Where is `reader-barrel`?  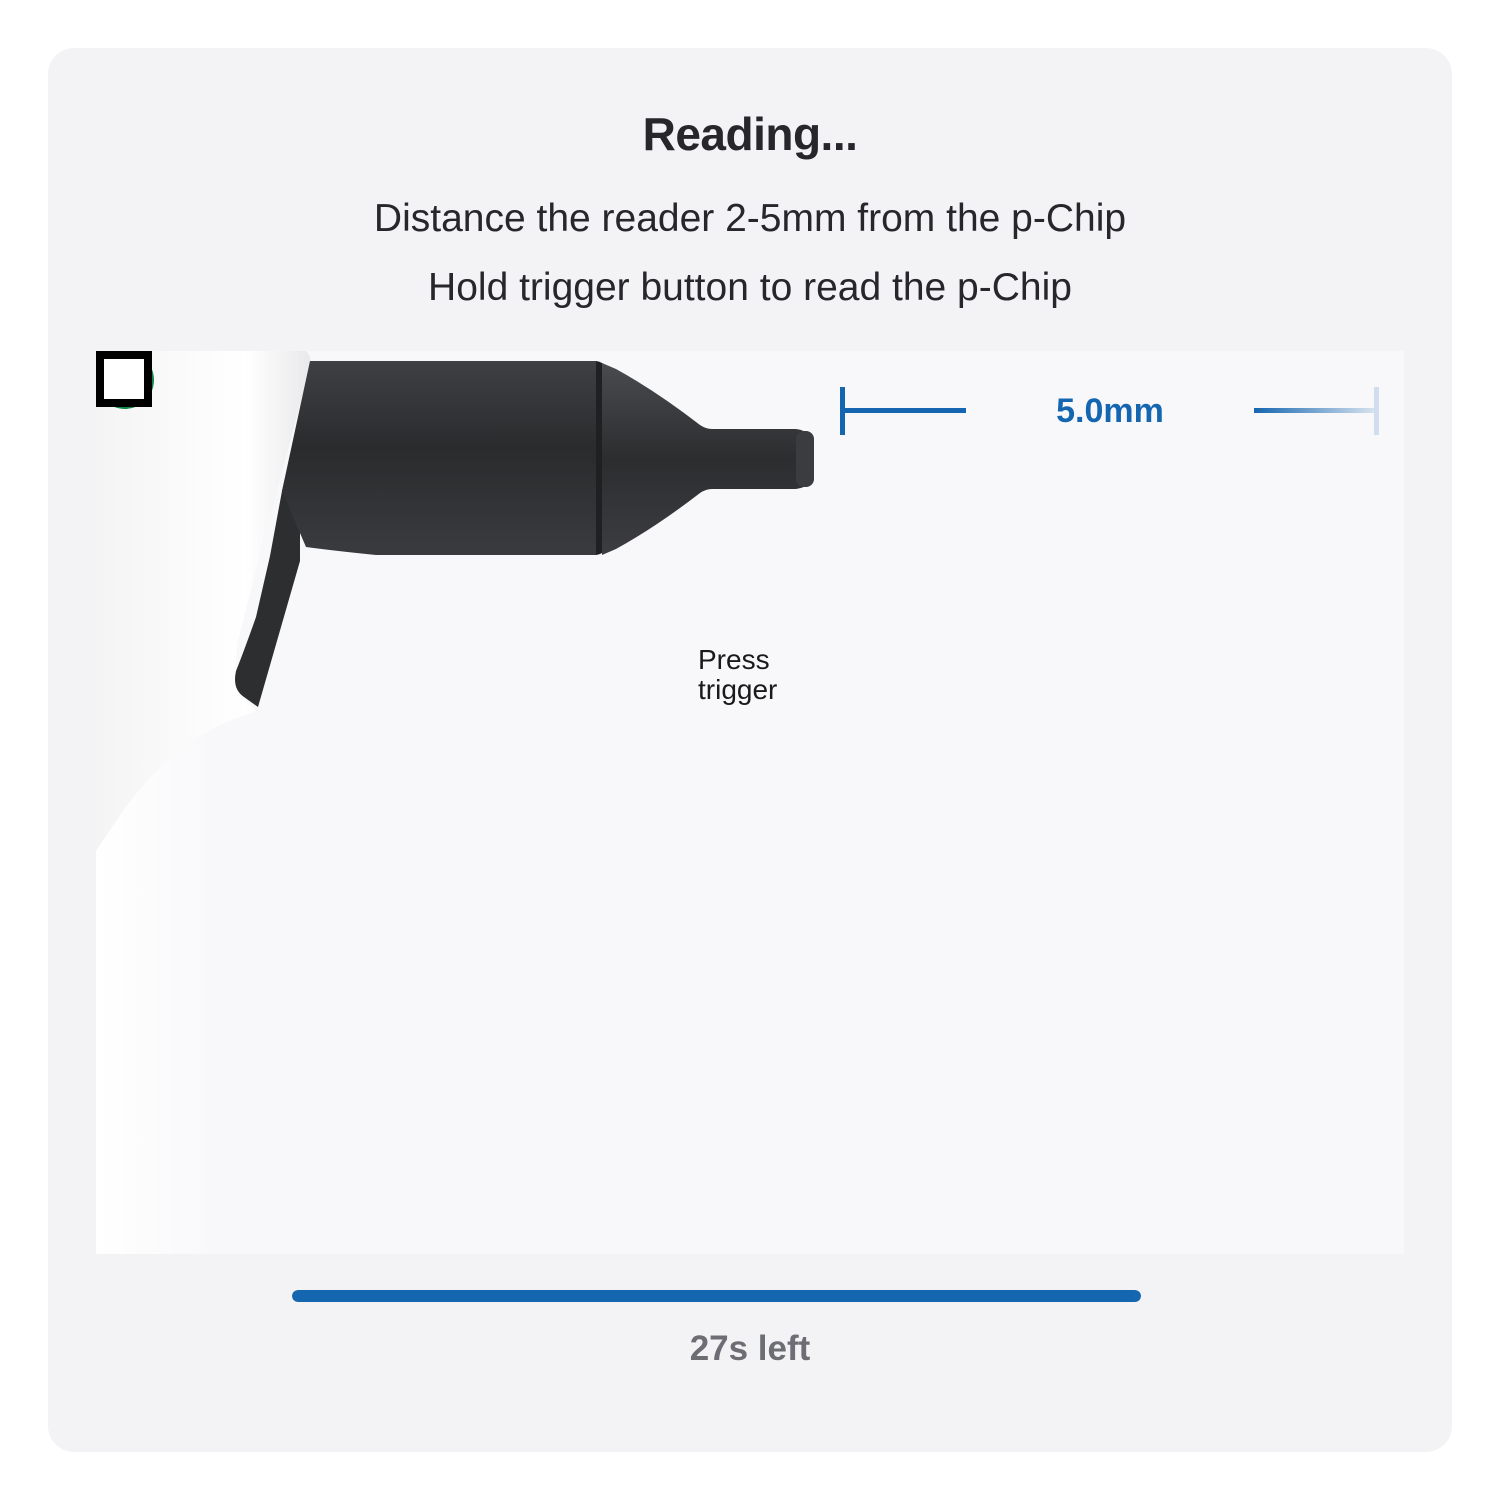 reader-barrel is located at coordinates (442, 458).